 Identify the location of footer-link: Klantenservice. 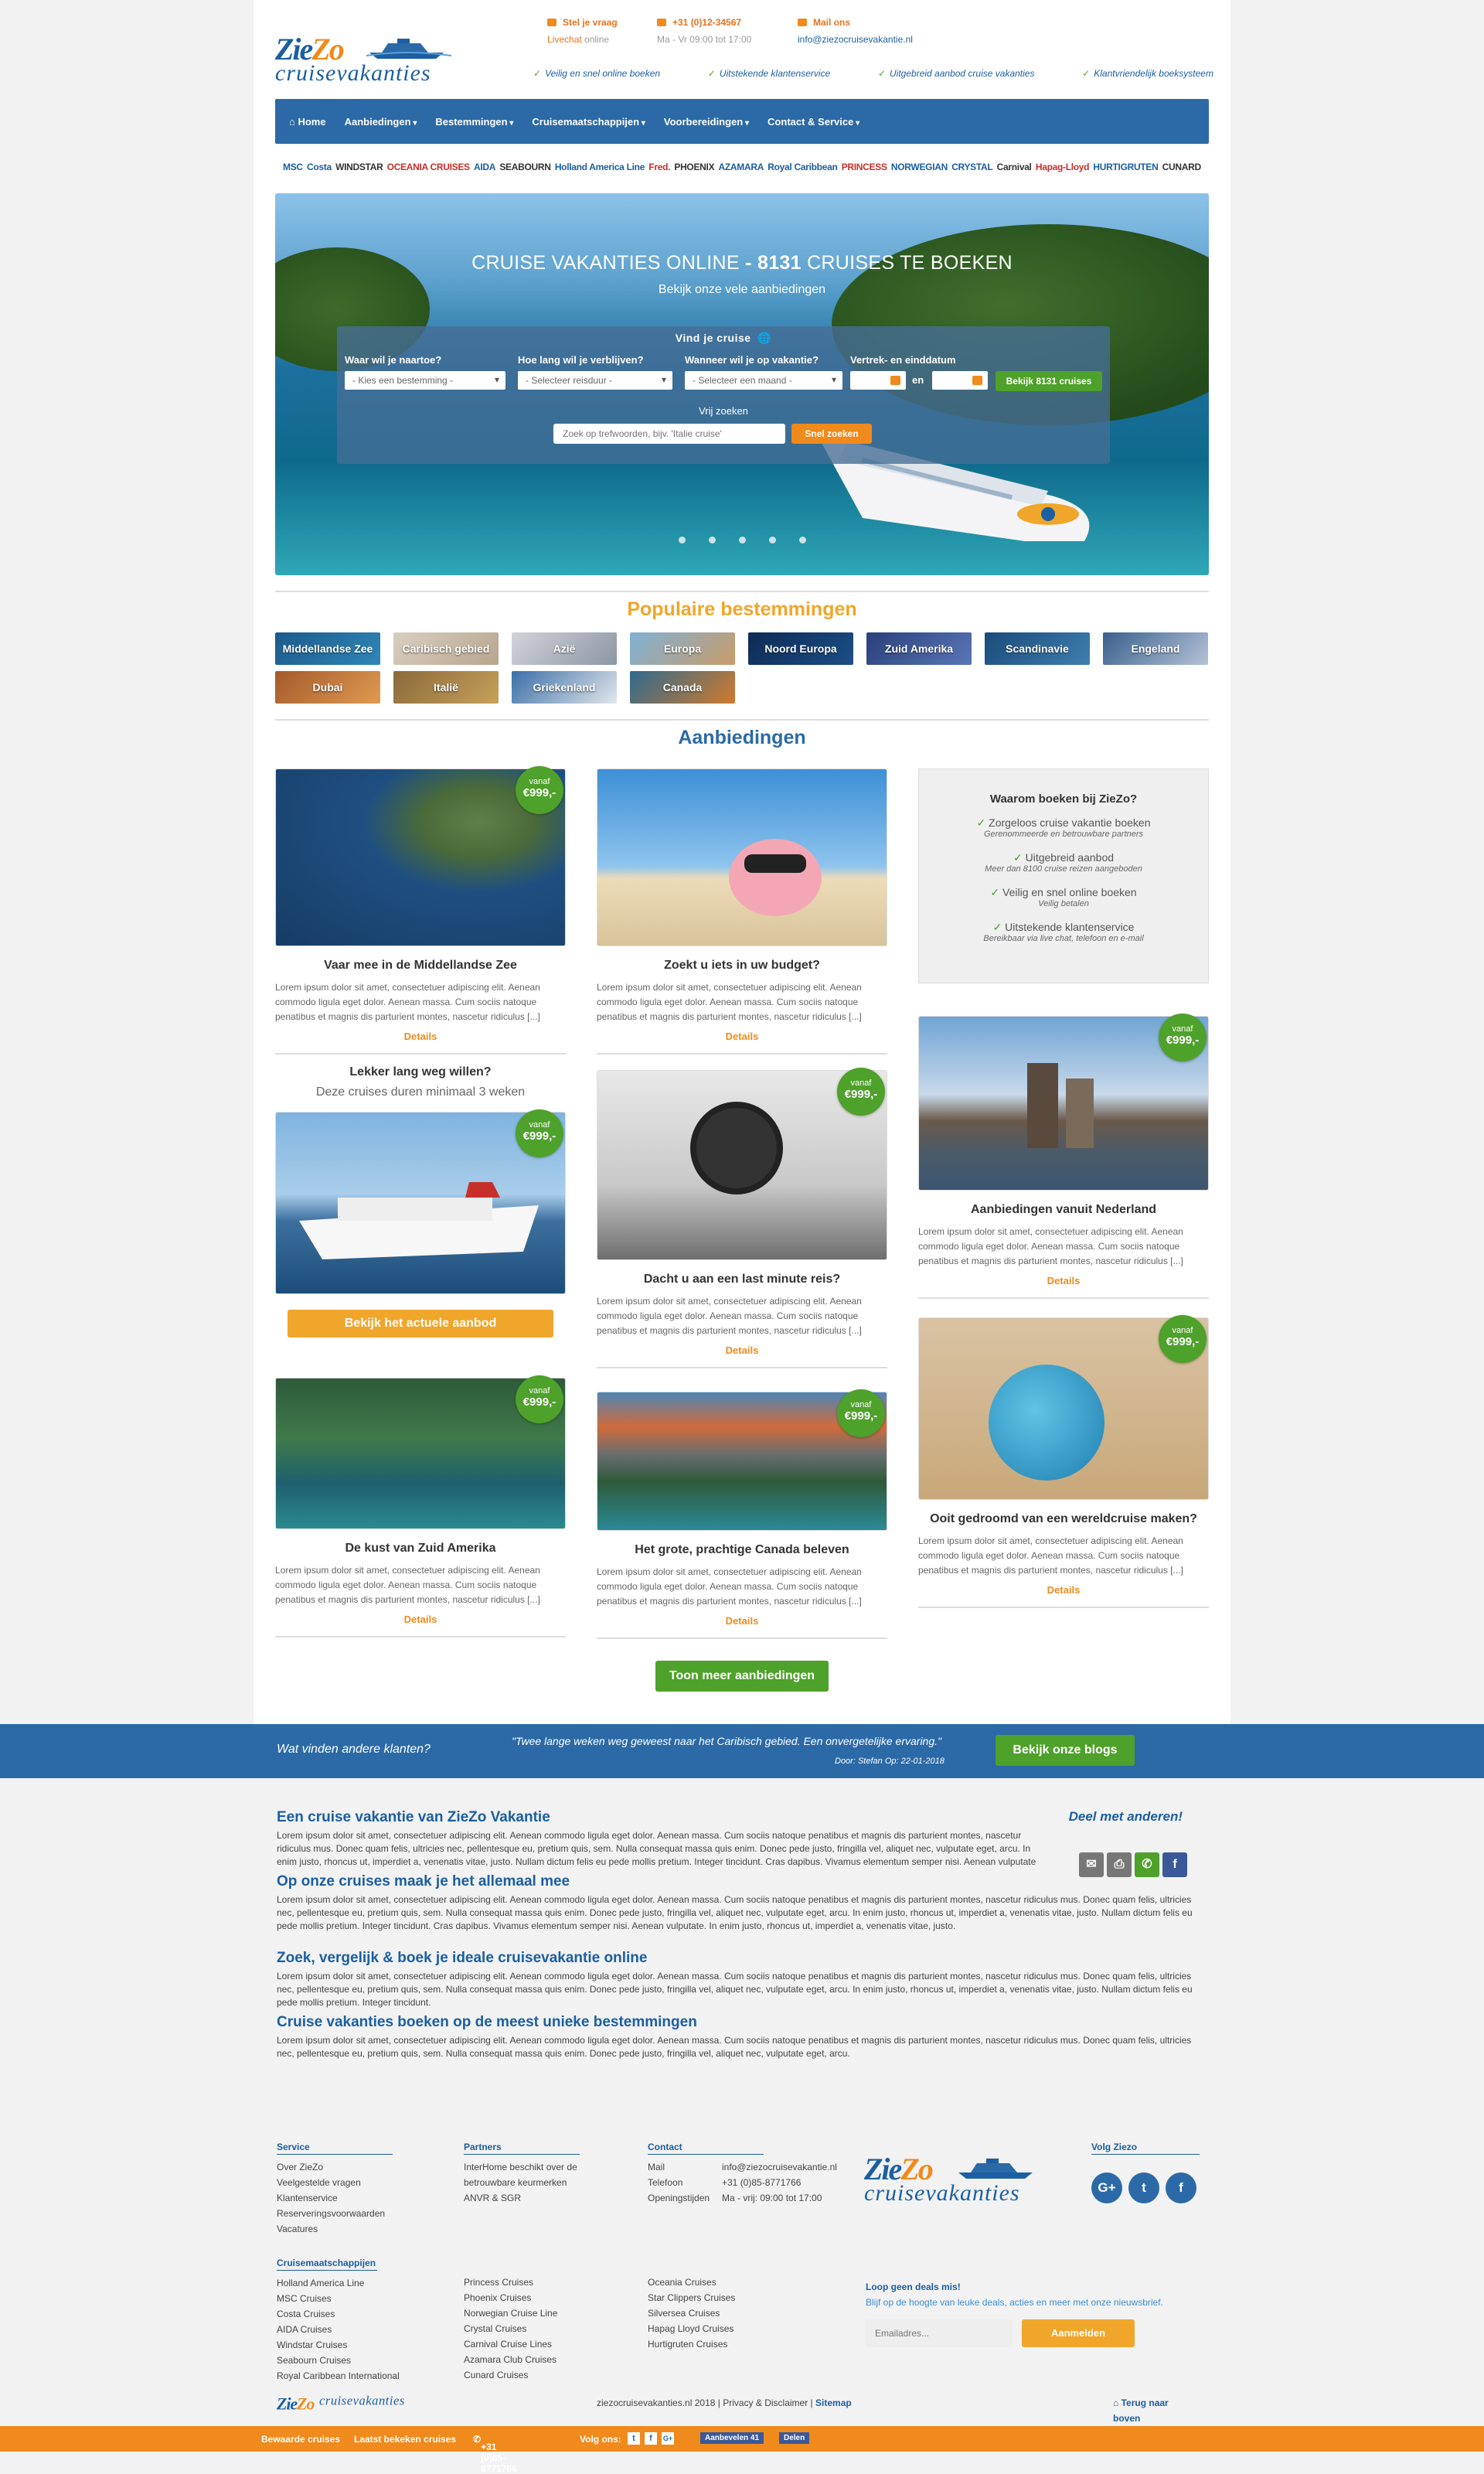
(335, 2198).